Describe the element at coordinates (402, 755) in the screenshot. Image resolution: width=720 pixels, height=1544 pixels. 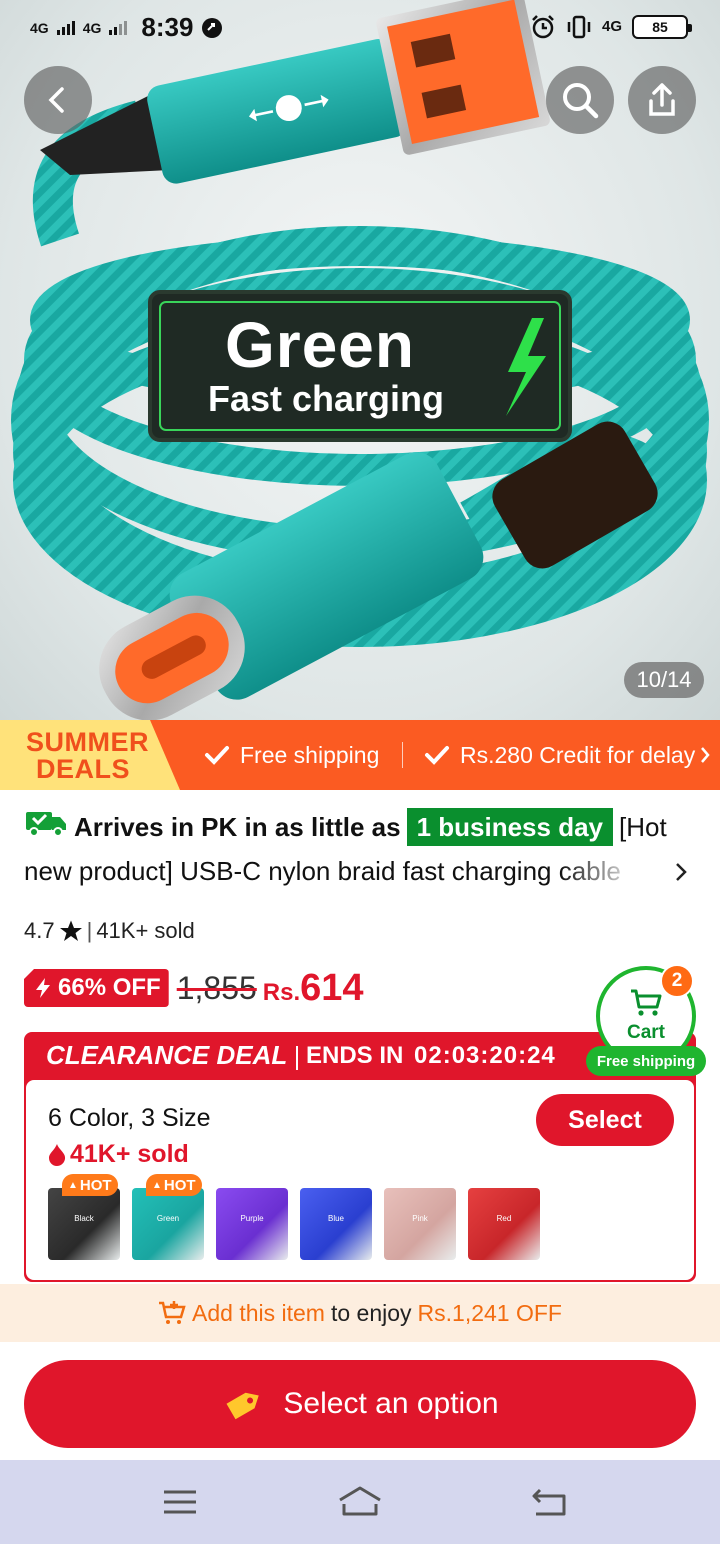
I see `promo-divider` at that location.